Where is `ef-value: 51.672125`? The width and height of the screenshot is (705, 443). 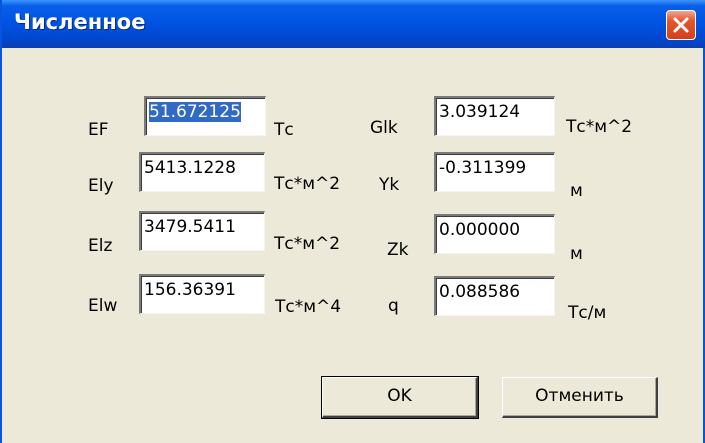
ef-value: 51.672125 is located at coordinates (195, 112).